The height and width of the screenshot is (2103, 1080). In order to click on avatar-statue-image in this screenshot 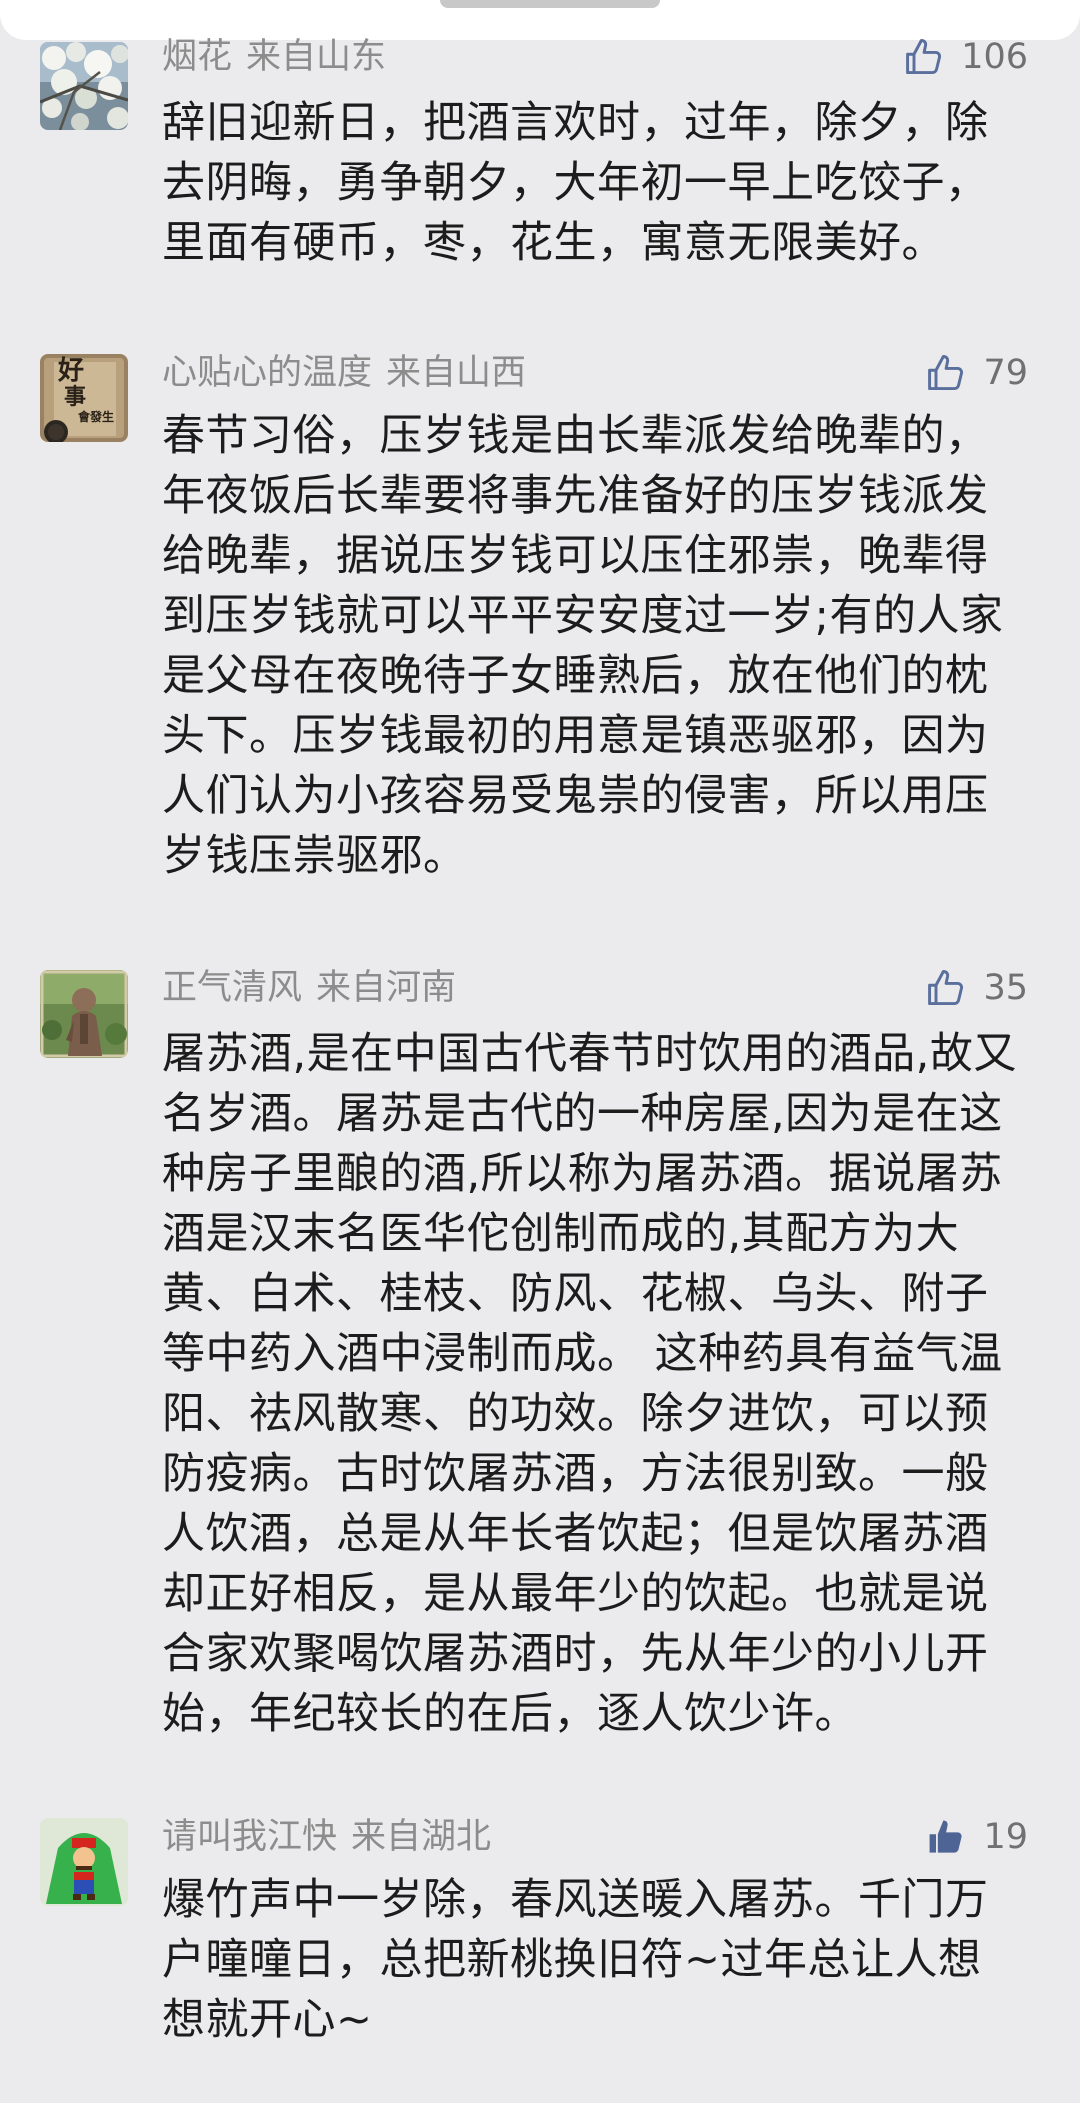, I will do `click(84, 1014)`.